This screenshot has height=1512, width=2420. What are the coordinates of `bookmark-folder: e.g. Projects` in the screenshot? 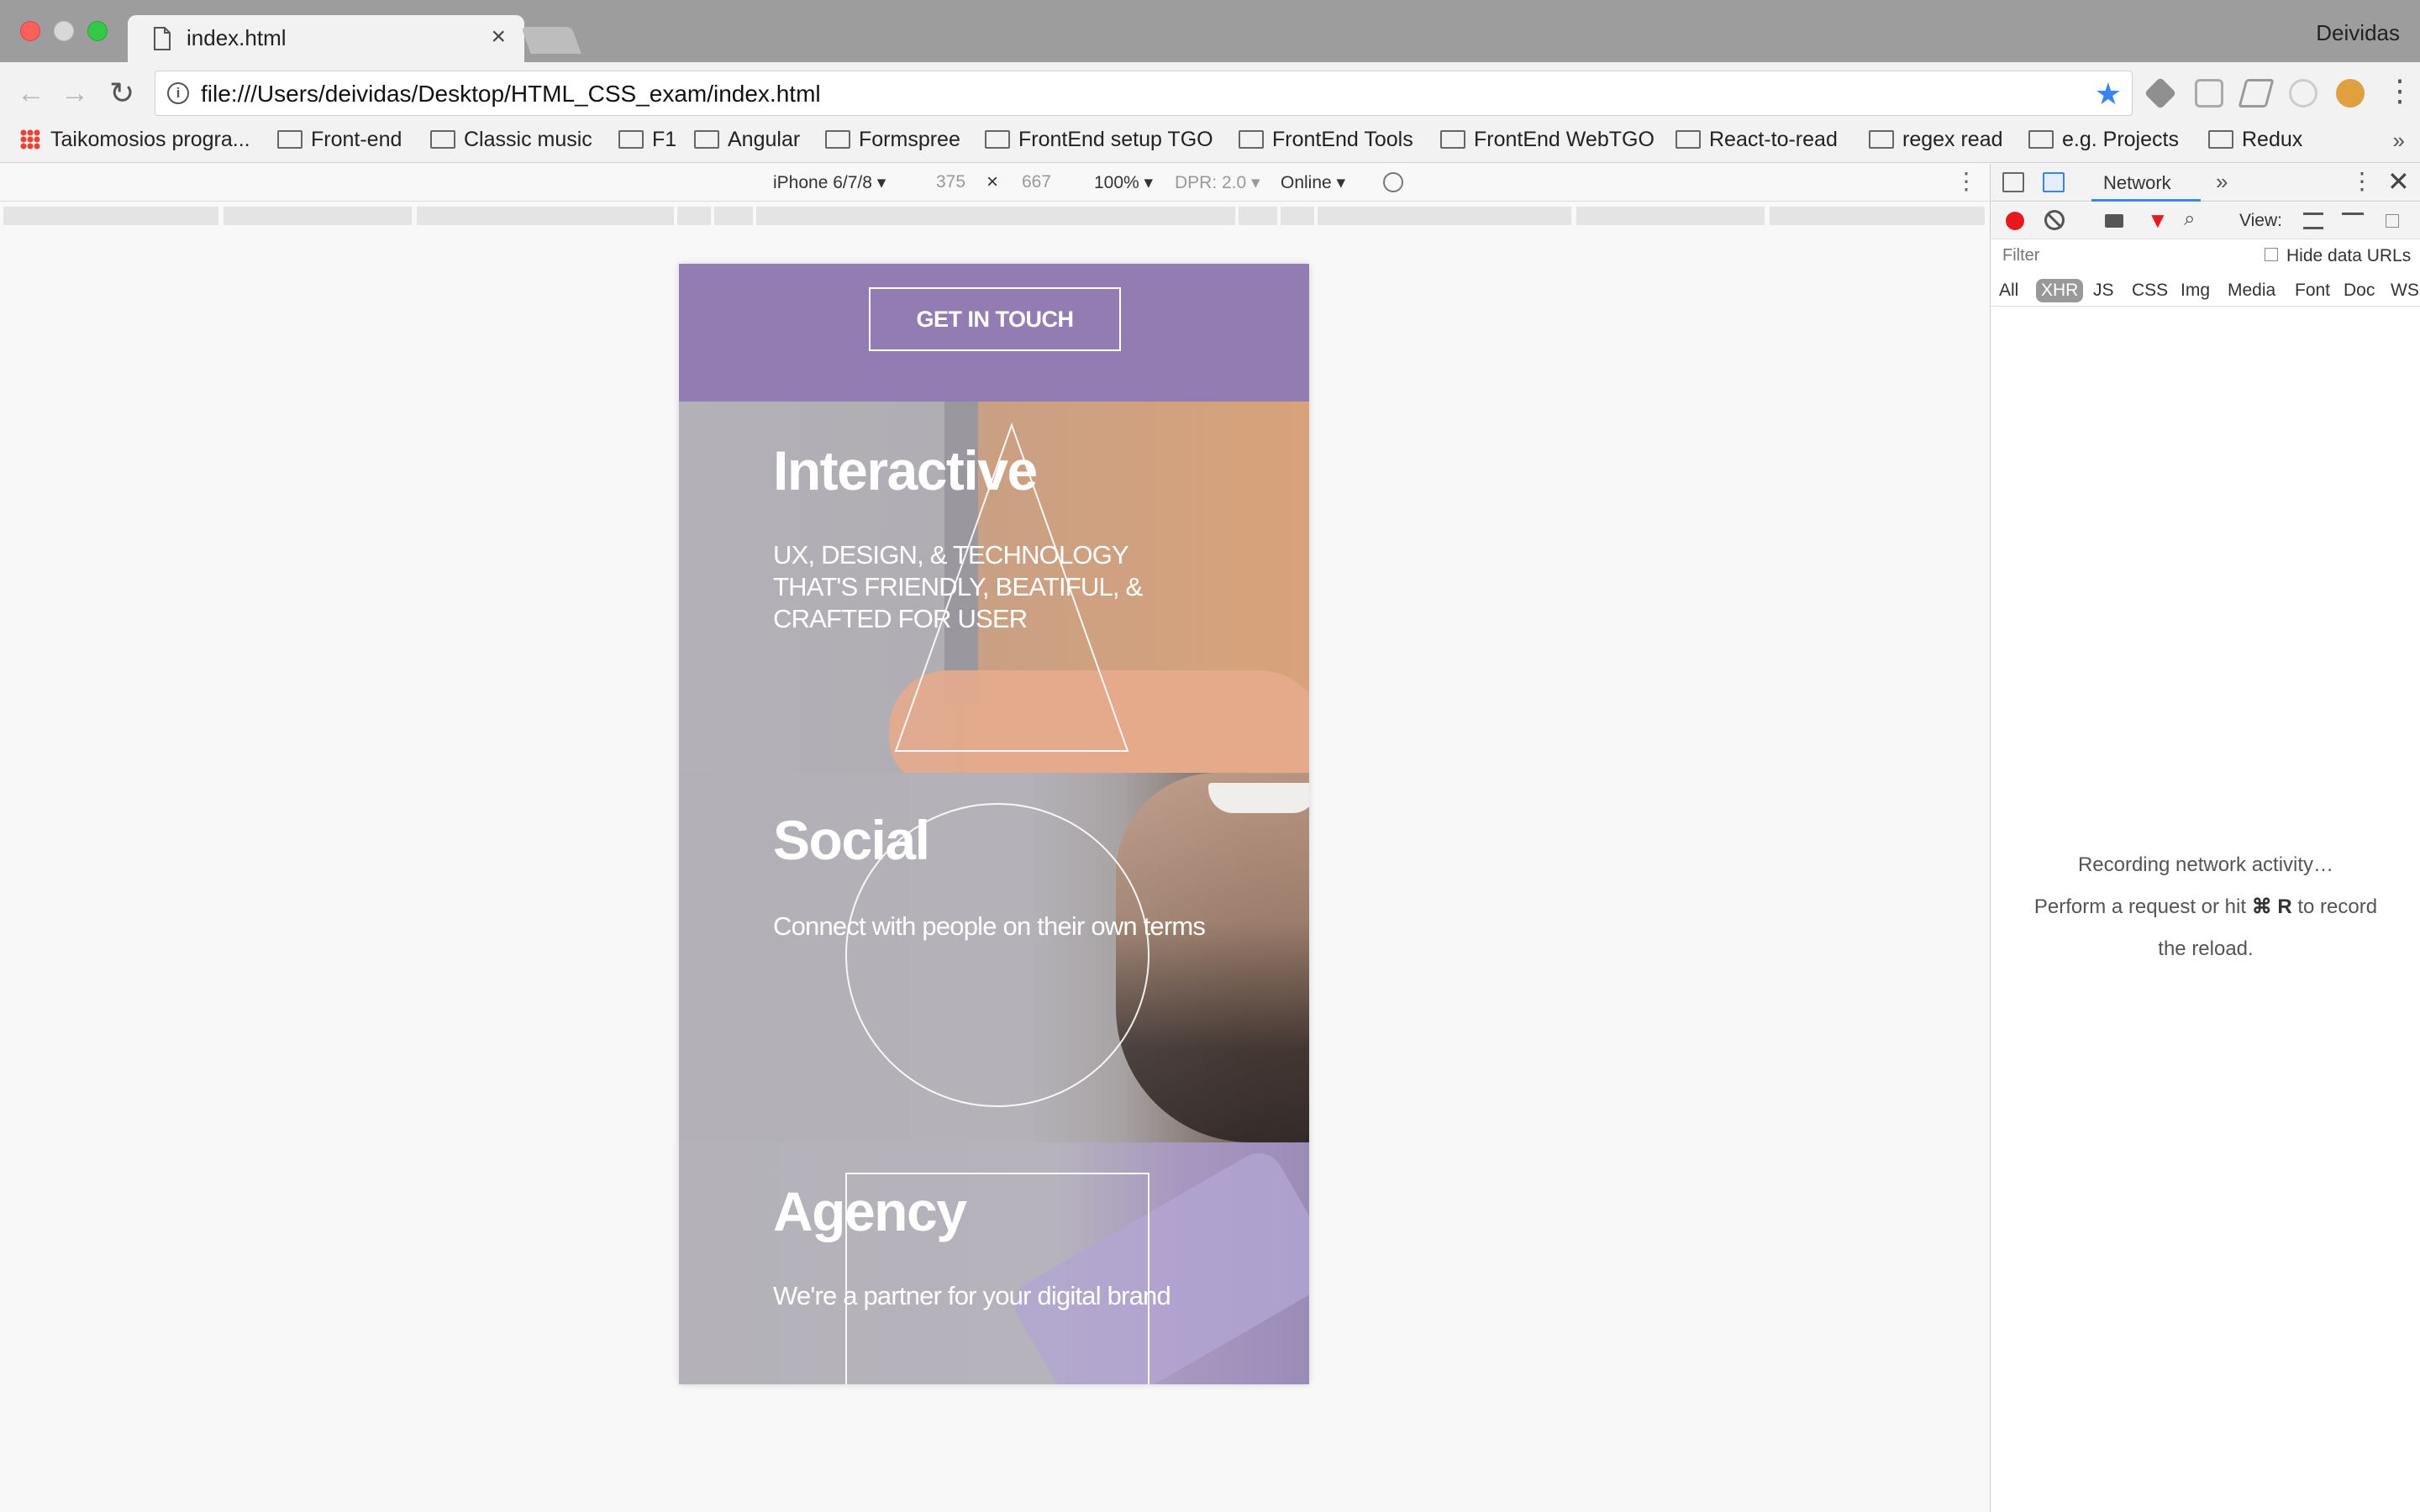 It's located at (2103, 140).